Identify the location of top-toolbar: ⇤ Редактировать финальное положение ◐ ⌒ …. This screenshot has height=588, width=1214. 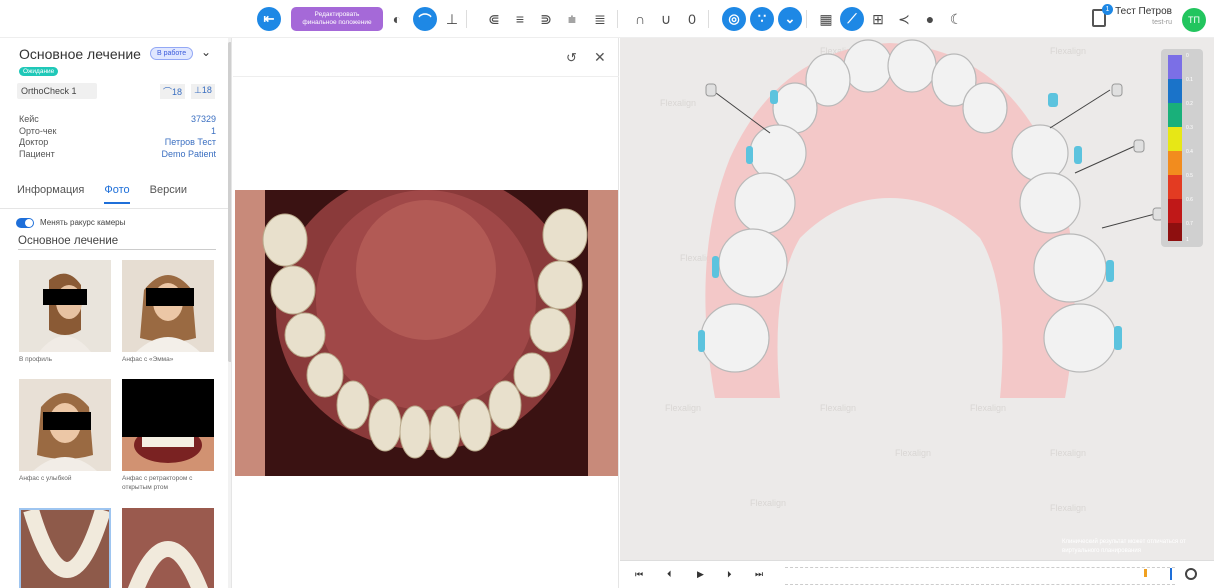
(607, 19).